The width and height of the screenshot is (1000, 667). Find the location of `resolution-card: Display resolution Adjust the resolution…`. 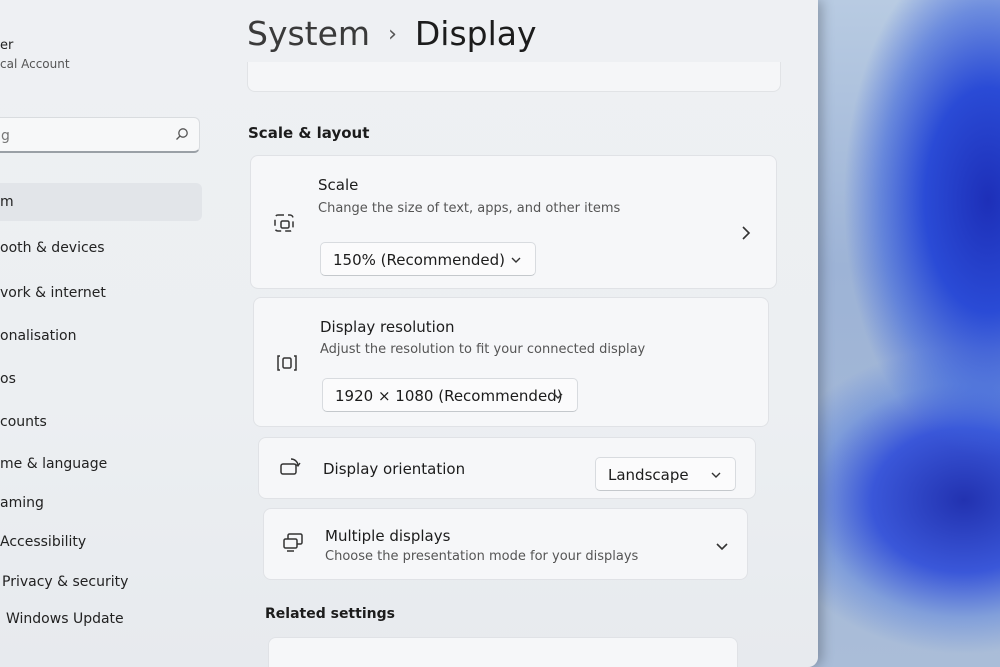

resolution-card: Display resolution Adjust the resolution… is located at coordinates (511, 362).